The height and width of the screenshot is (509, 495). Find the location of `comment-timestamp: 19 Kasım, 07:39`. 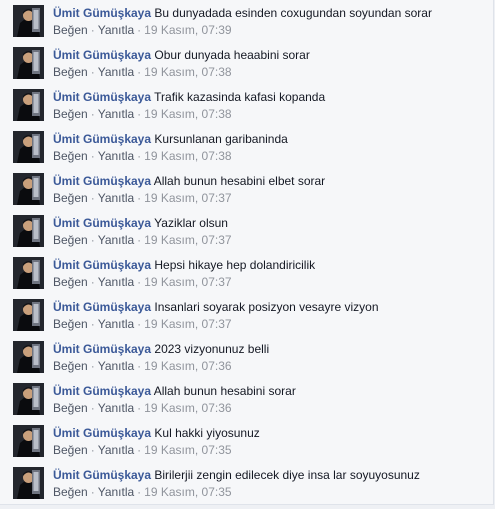

comment-timestamp: 19 Kasım, 07:39 is located at coordinates (187, 30).